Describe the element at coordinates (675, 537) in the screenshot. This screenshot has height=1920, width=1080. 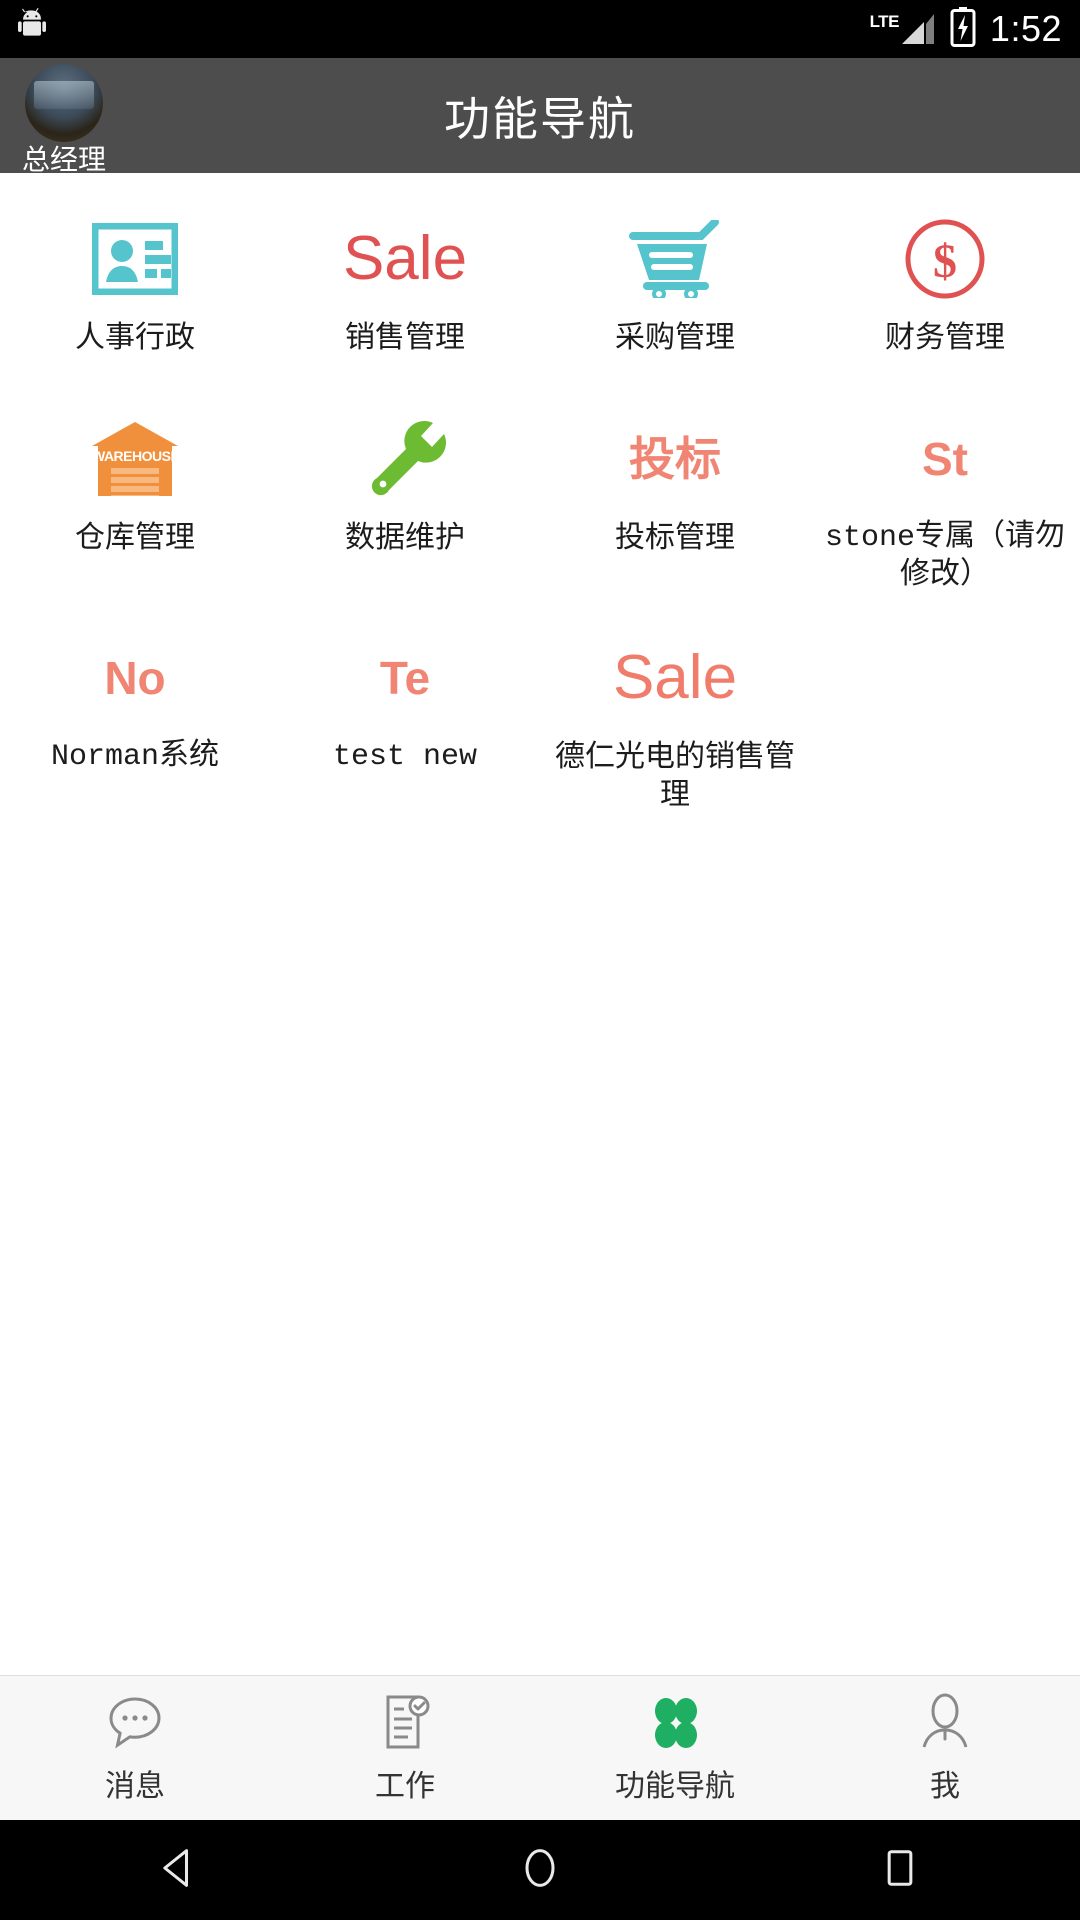
I see `app-grid-item-label: 投标管理` at that location.